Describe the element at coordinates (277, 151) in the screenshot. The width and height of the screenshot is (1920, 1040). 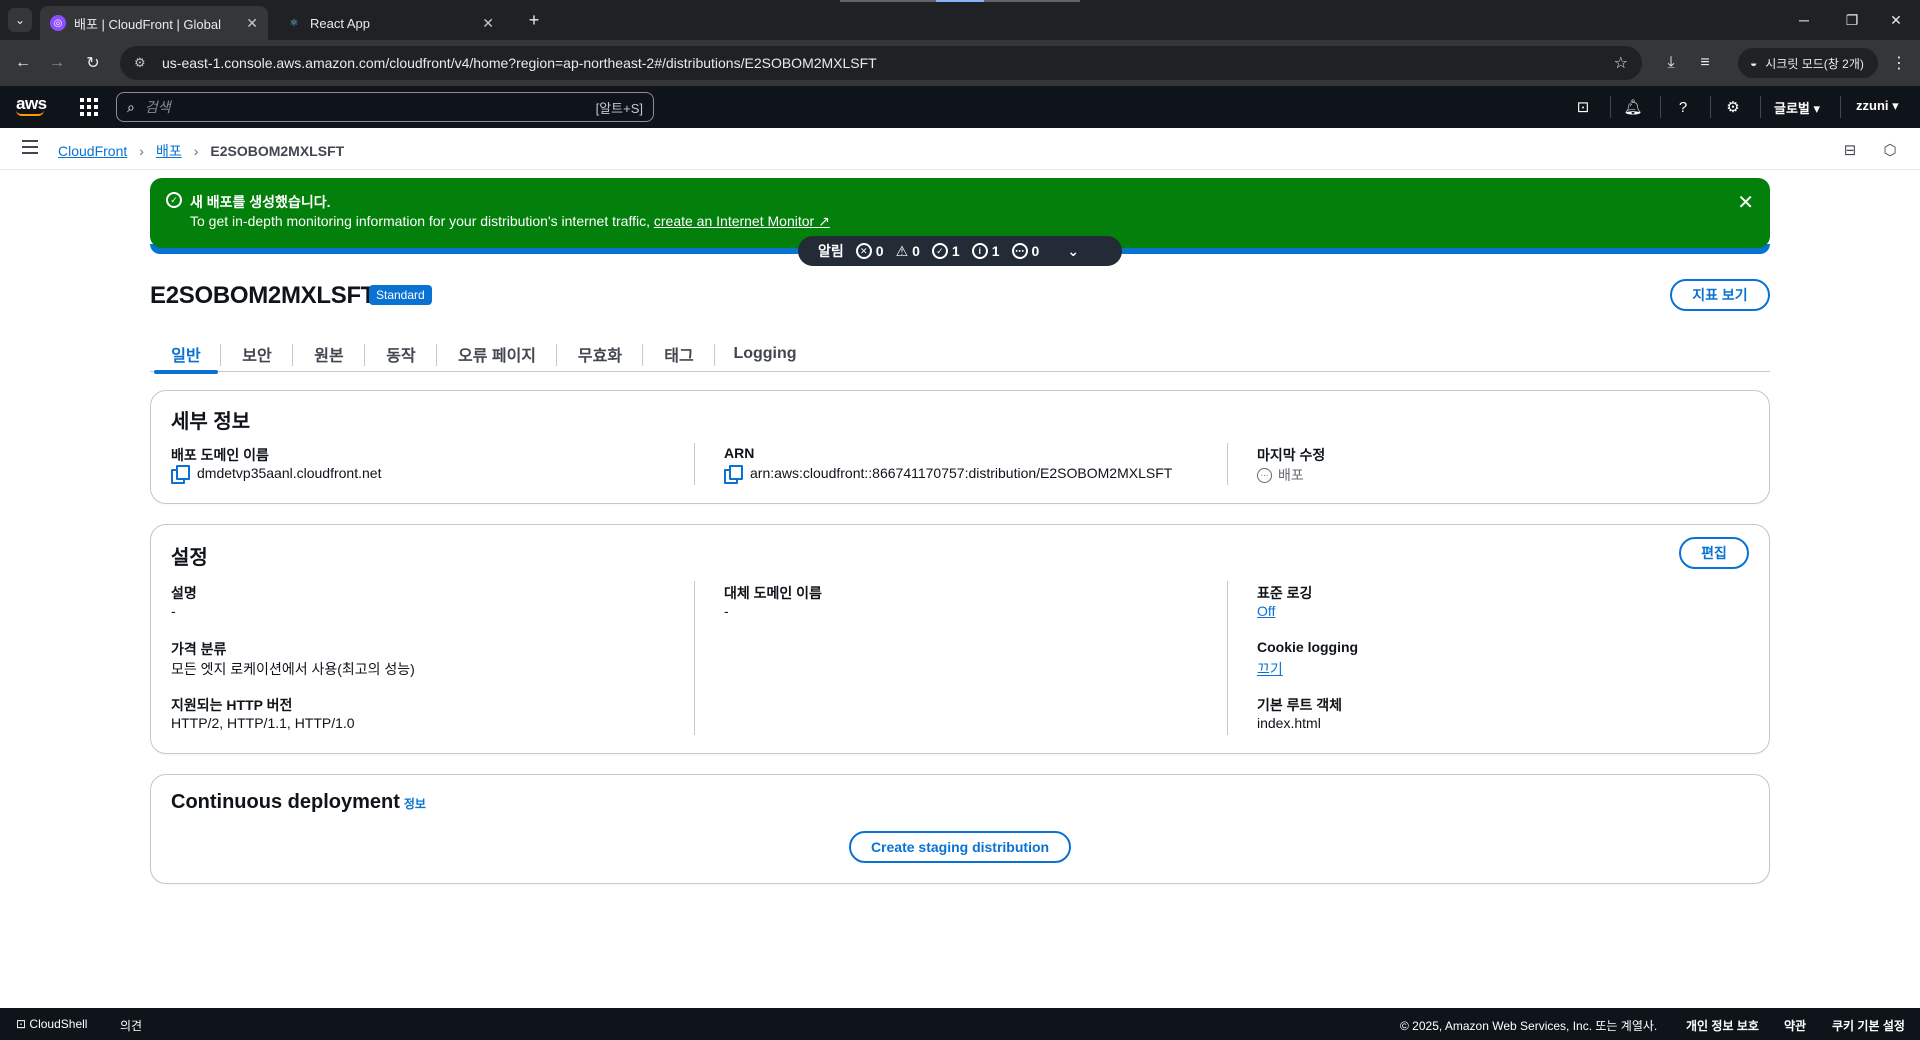
I see `breadcrumb-current: E2SOBOM2MXLSFT` at that location.